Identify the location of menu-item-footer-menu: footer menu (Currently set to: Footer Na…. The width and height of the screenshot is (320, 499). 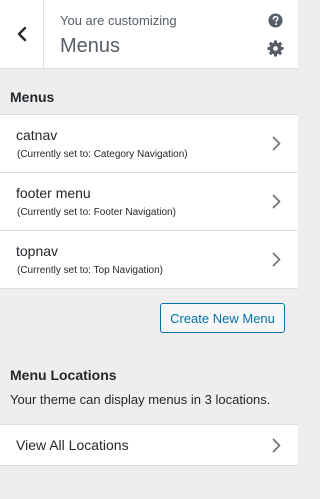
(149, 202).